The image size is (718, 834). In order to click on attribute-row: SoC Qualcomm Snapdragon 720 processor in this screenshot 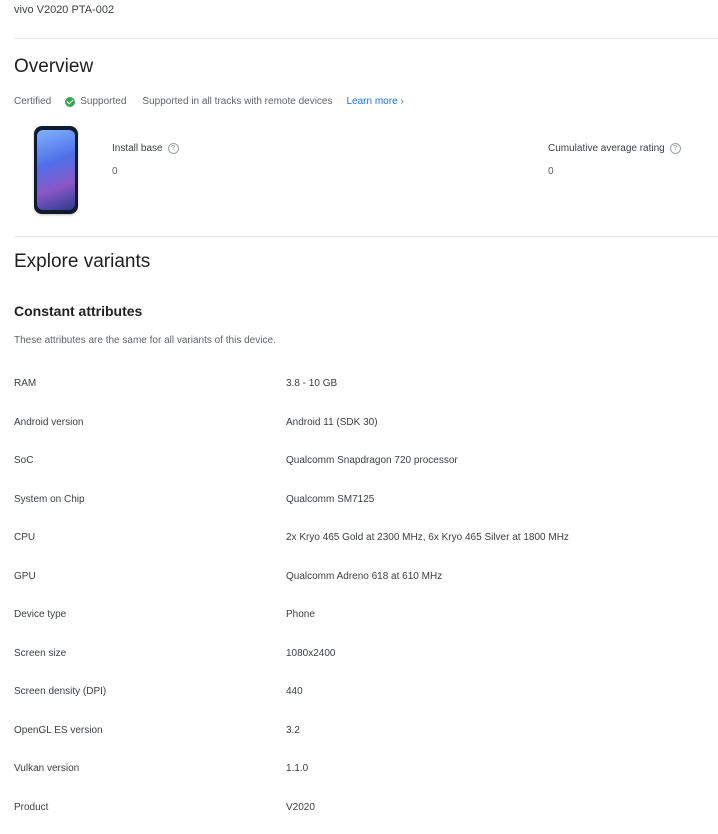, I will do `click(364, 468)`.